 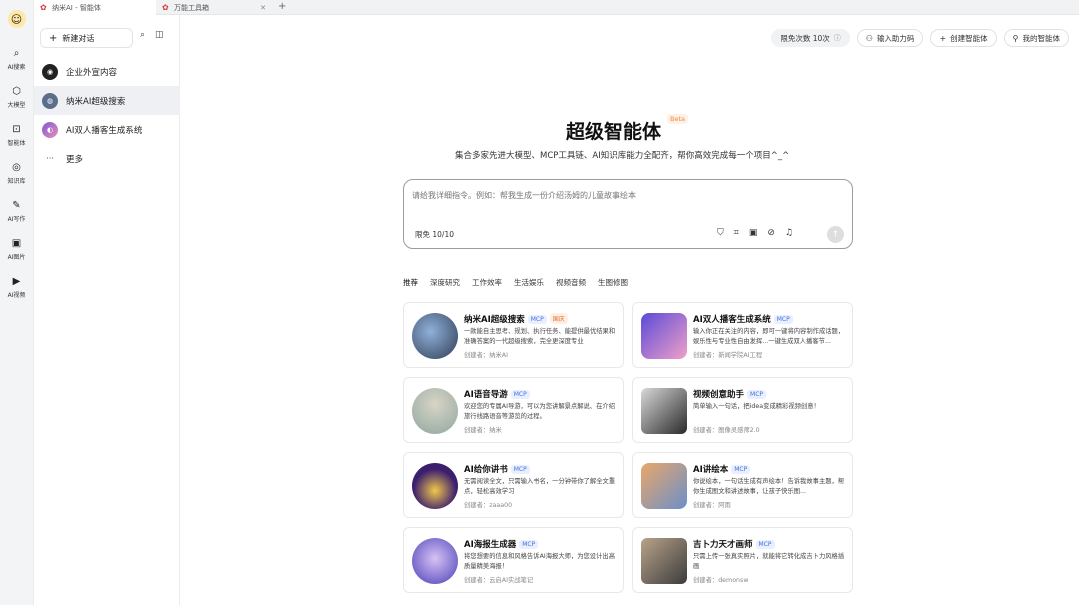 I want to click on header-actions: 限免次数 10次 ⓘ ⚇ 输入助力码 + 创建智能体 ⚲ 我的智能体, so click(x=920, y=38).